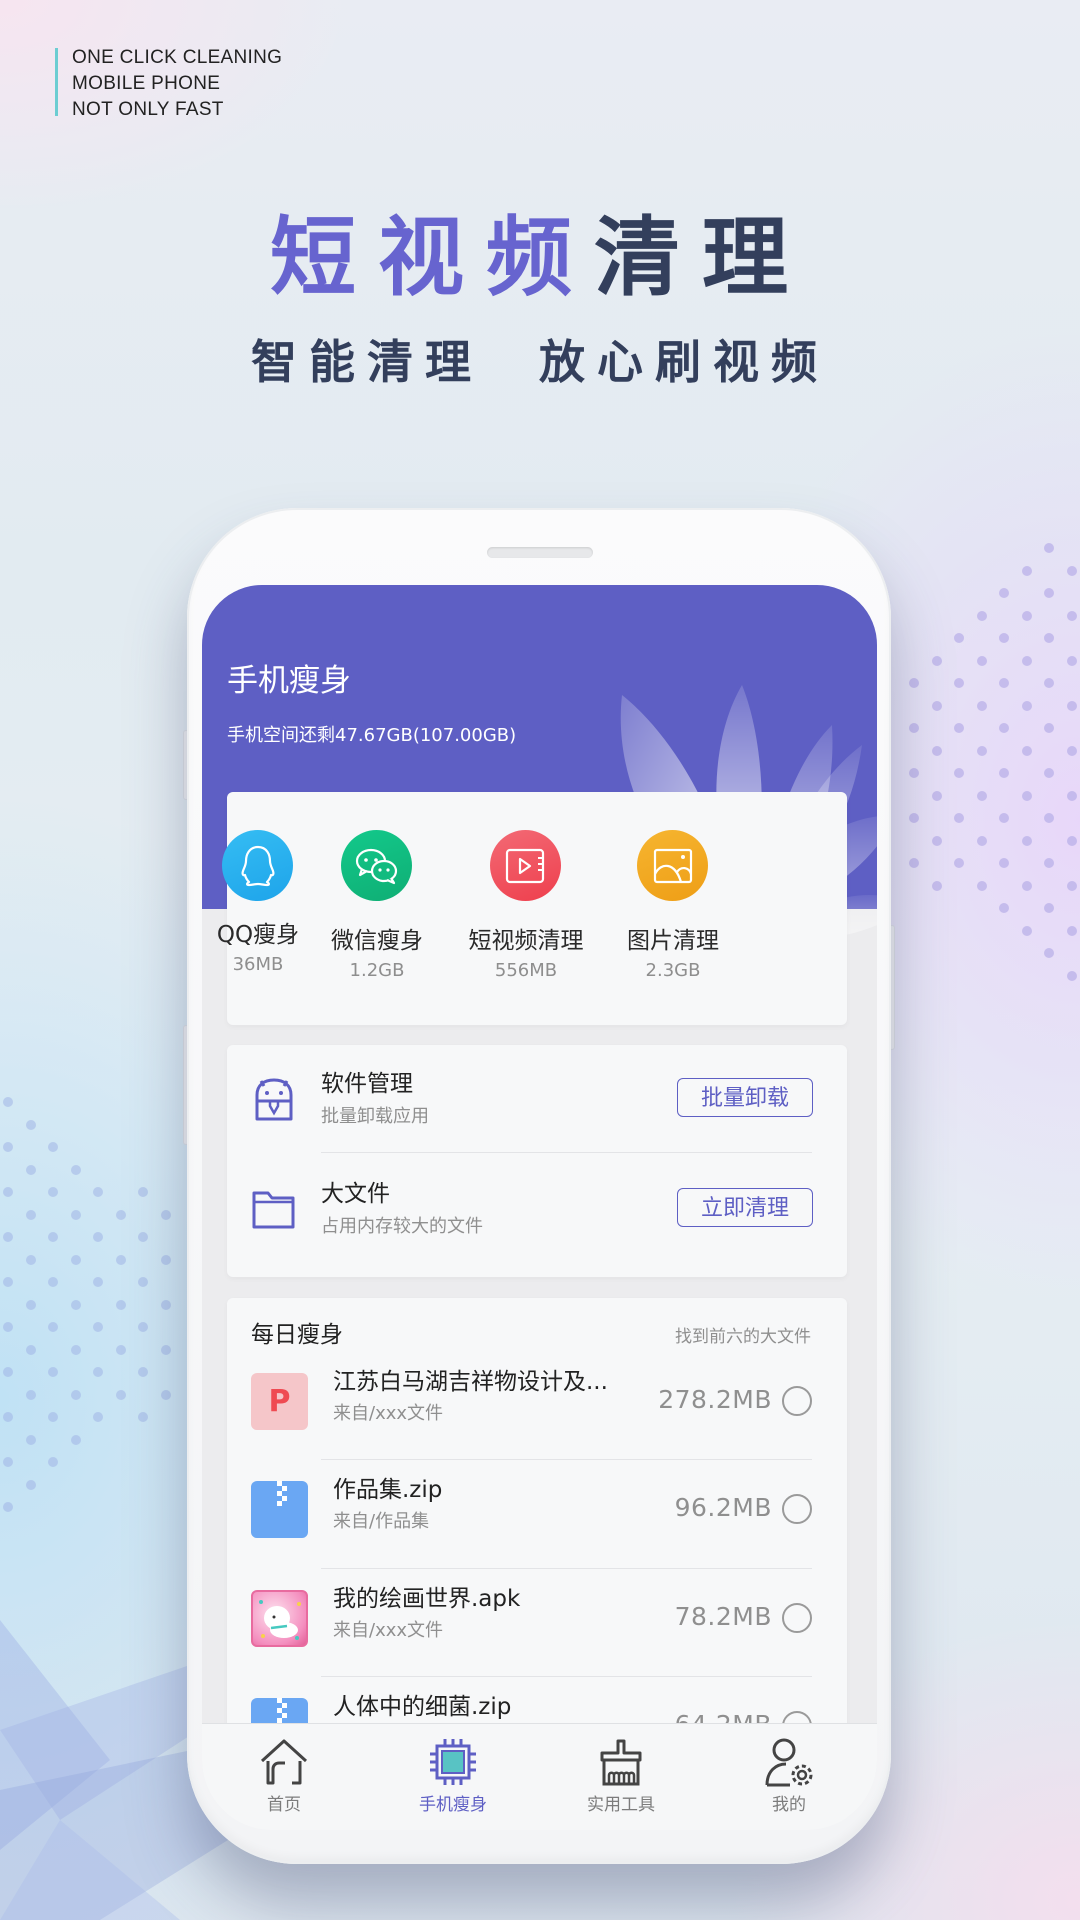 This screenshot has height=1920, width=1080. I want to click on tagline-accent-bar, so click(56, 82).